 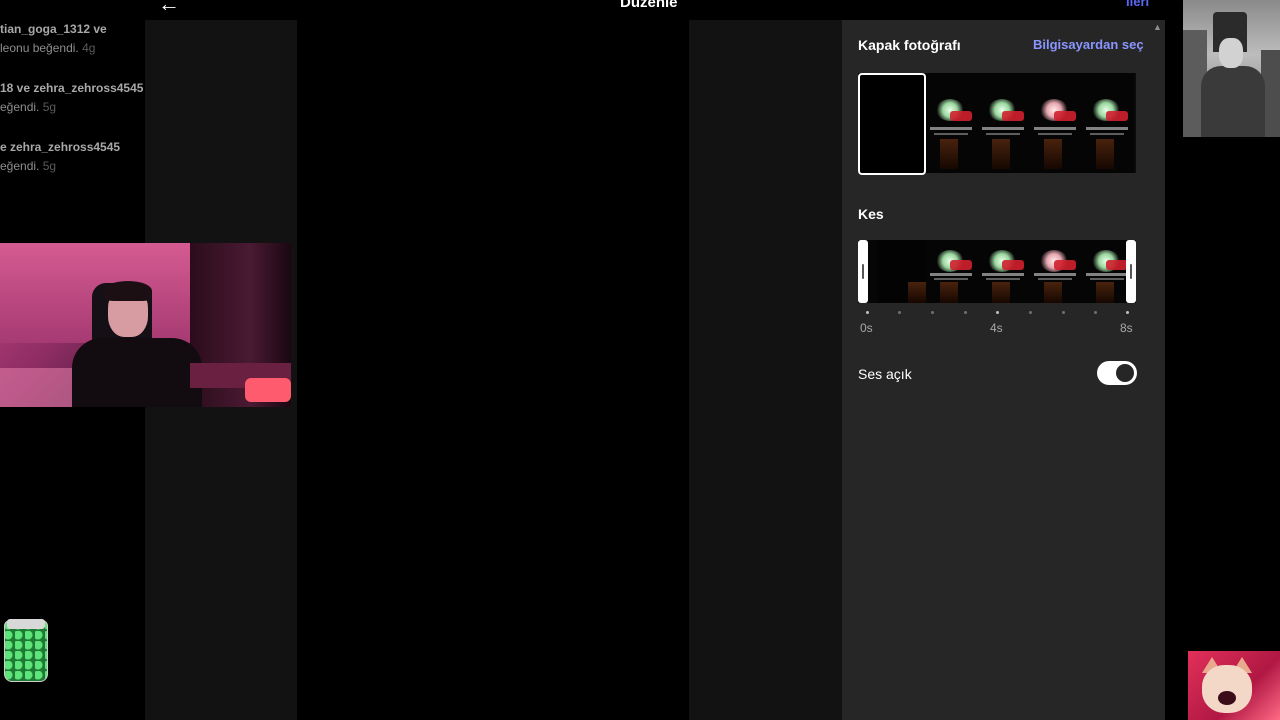 What do you see at coordinates (909, 45) in the screenshot?
I see `cover-section-title: Kapak fotoğrafı` at bounding box center [909, 45].